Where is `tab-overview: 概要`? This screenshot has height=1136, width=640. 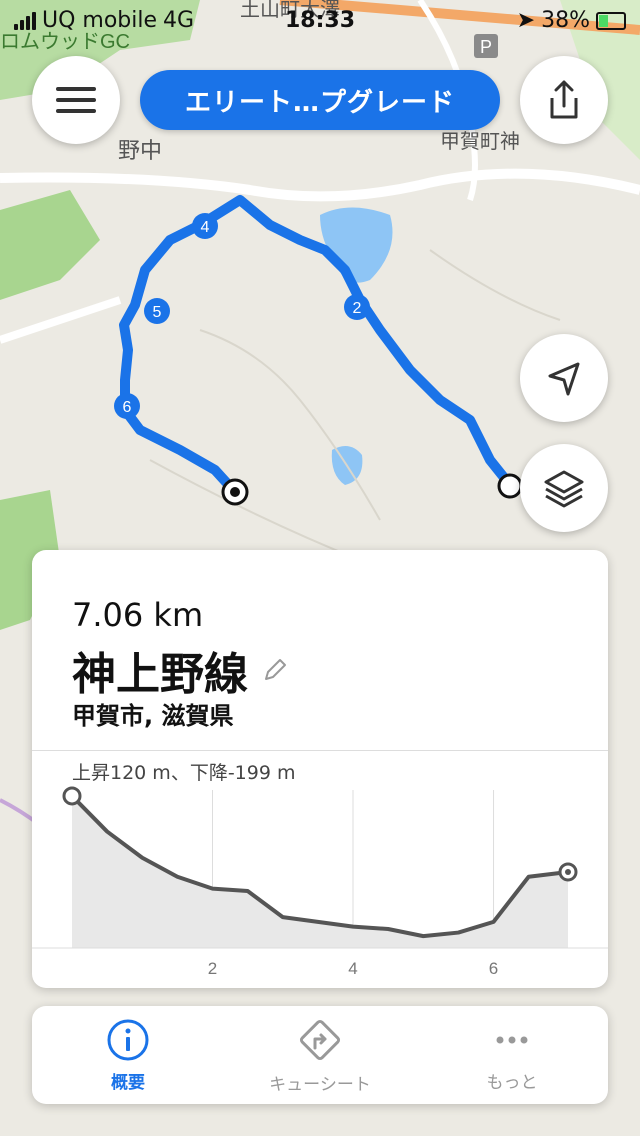
tab-overview: 概要 is located at coordinates (128, 1055).